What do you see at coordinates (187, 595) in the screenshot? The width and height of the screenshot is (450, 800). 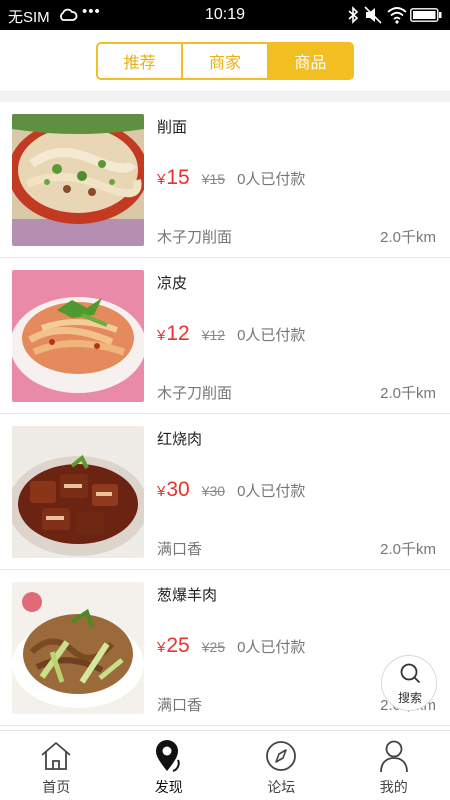 I see `product-name: 葱爆羊肉` at bounding box center [187, 595].